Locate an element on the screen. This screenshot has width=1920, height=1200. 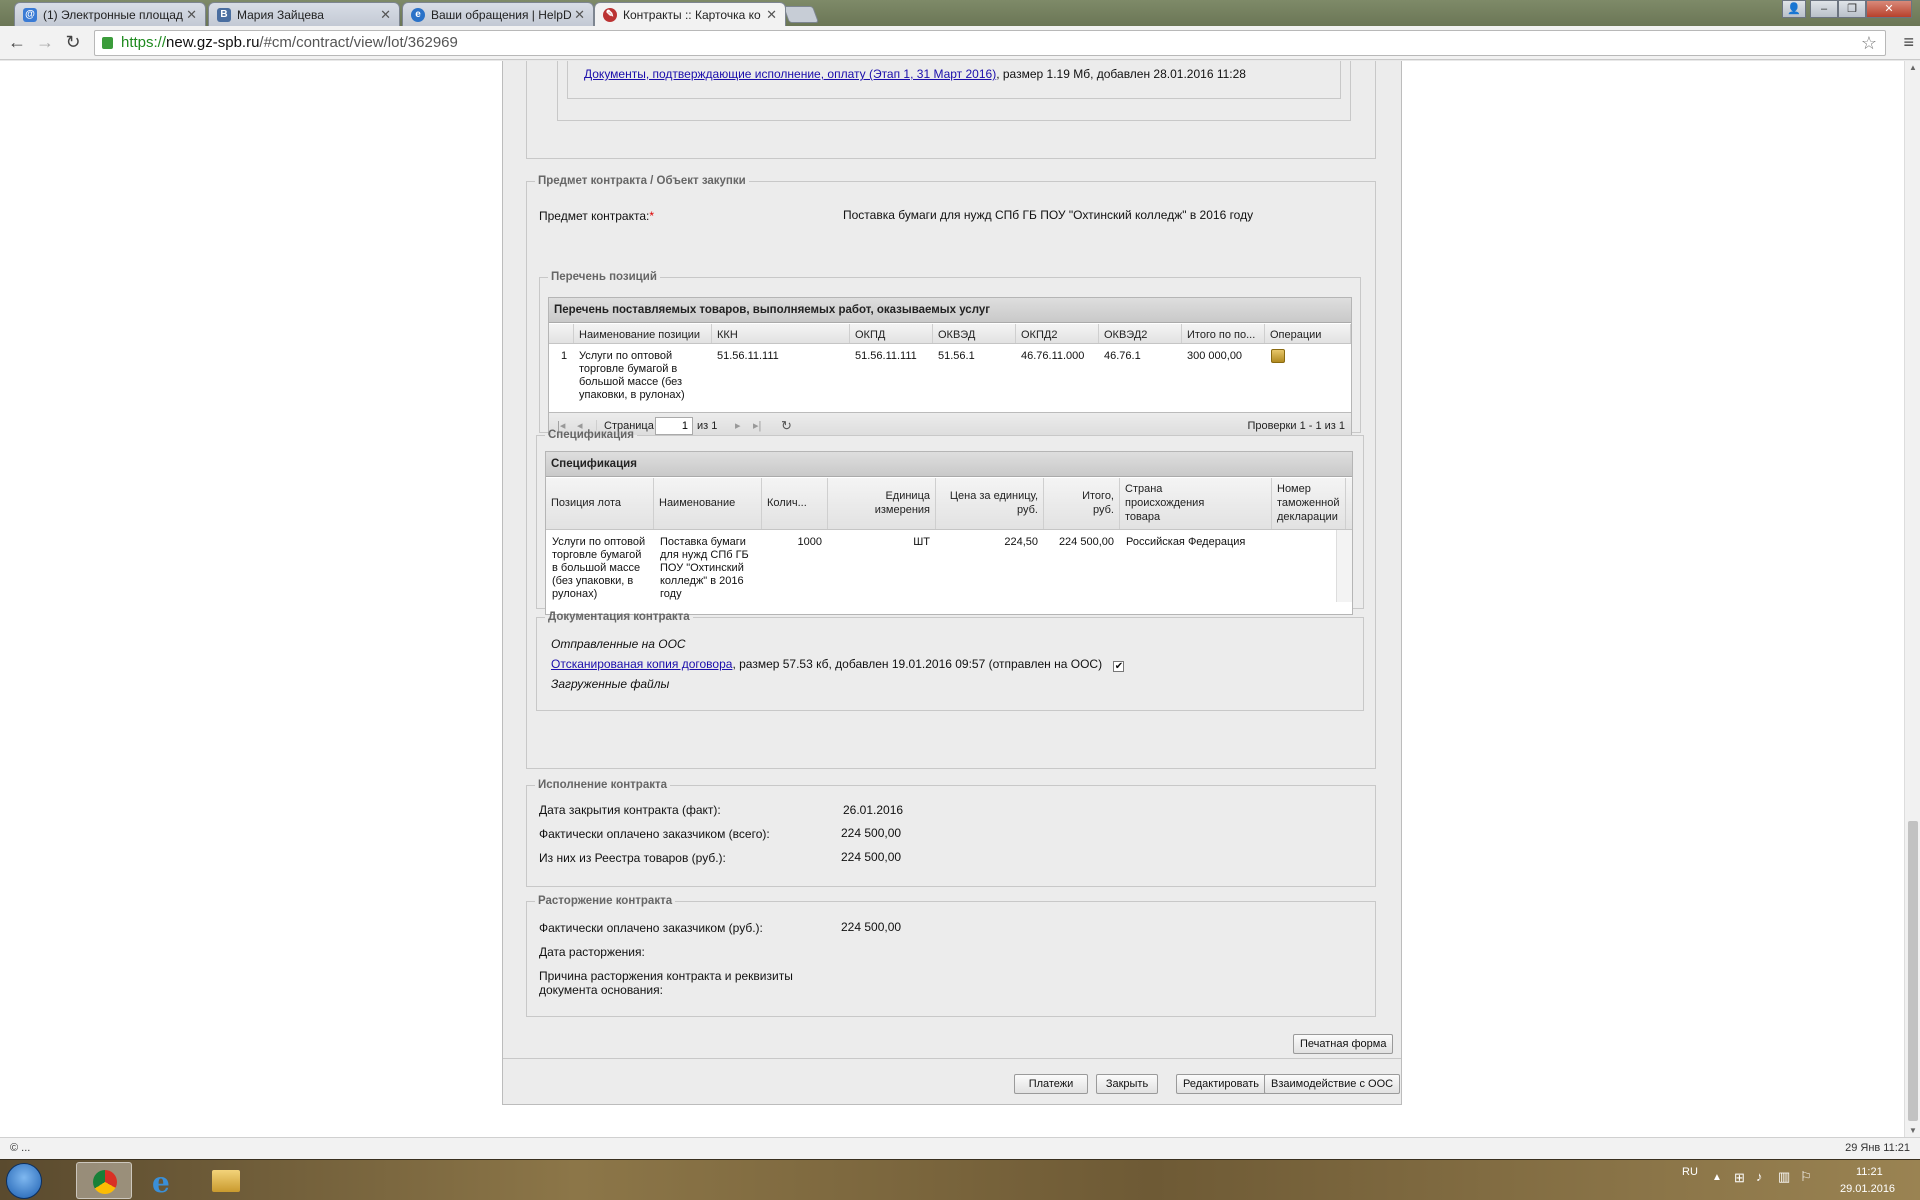
browser-tab-2: B Мария Зайцева ✕ is located at coordinates (304, 14).